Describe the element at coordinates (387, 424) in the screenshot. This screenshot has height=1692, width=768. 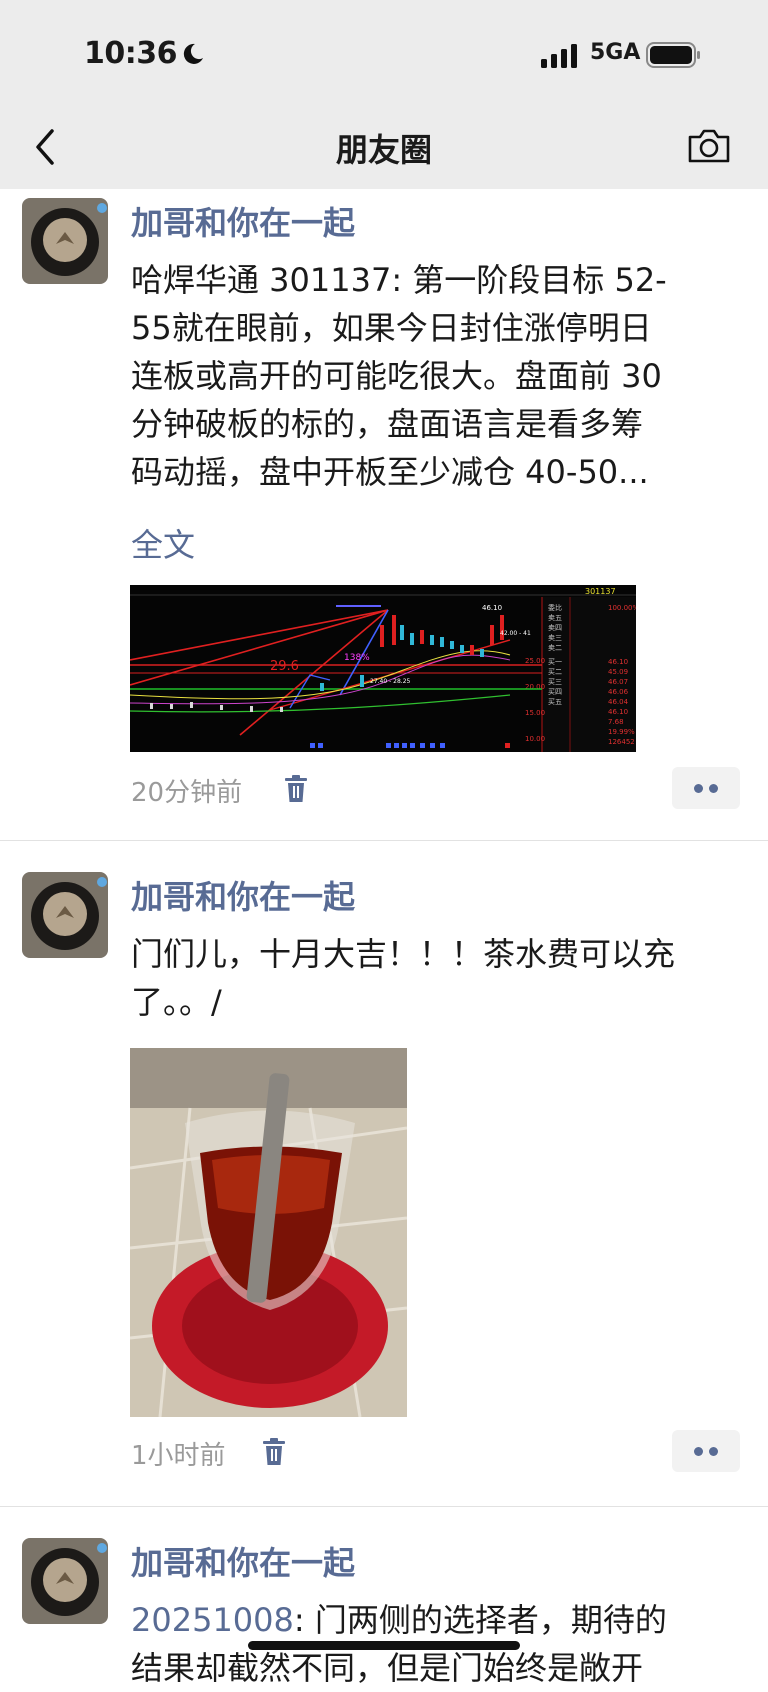
I see `post-content-line: 分钟破板的标的，盘面语言是看多筹` at that location.